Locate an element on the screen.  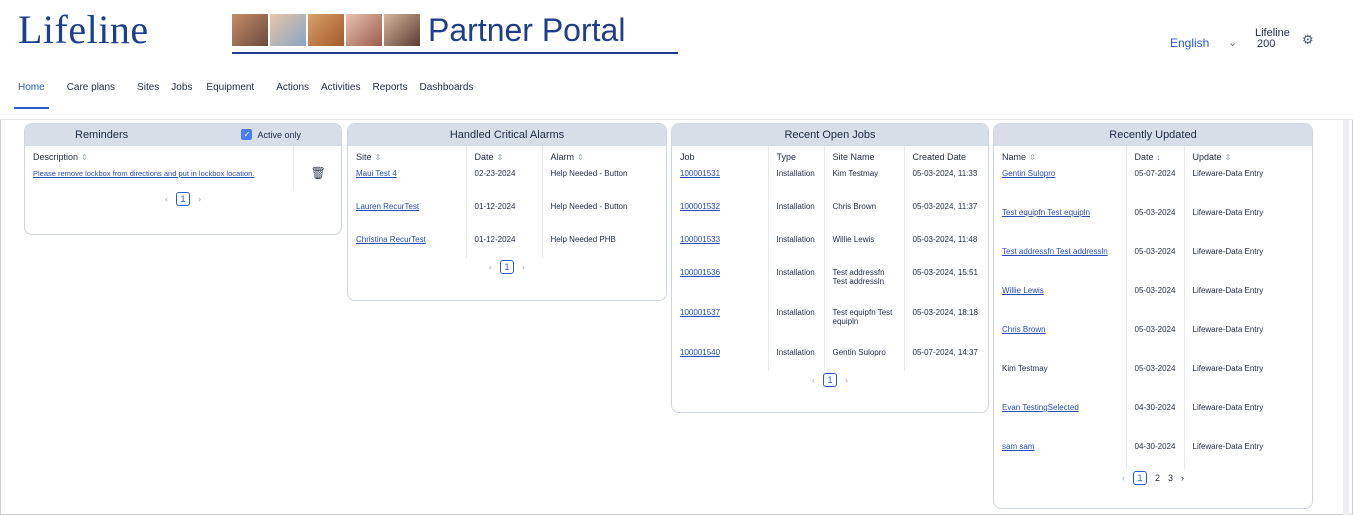
site-link: Lauren RecurTest is located at coordinates (387, 206).